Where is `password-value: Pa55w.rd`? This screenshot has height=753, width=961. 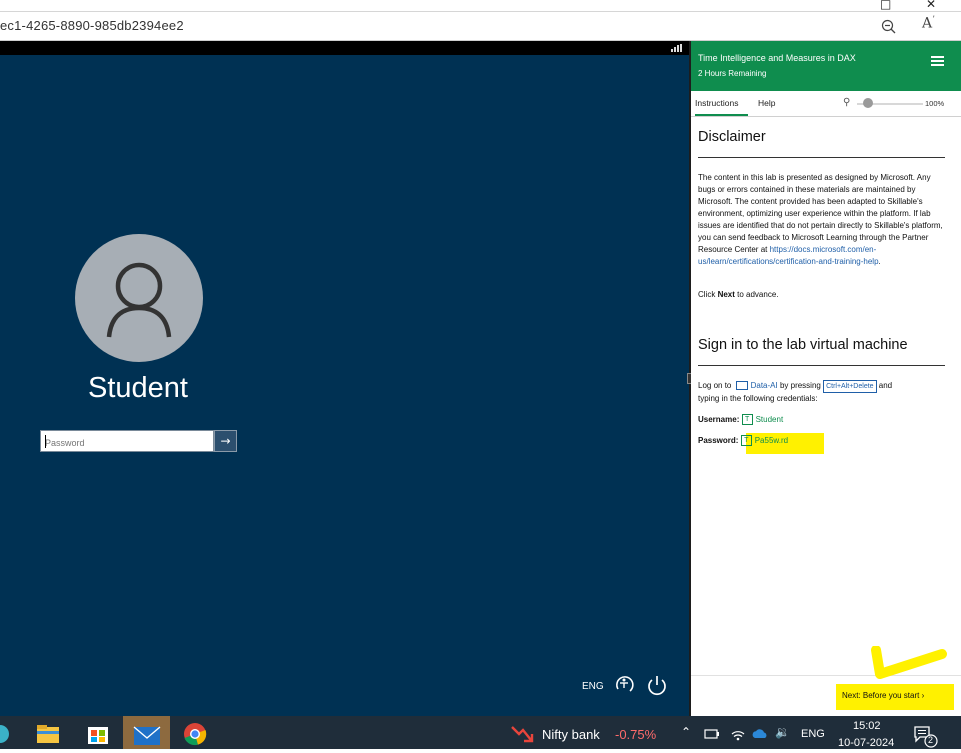
password-value: Pa55w.rd is located at coordinates (771, 440).